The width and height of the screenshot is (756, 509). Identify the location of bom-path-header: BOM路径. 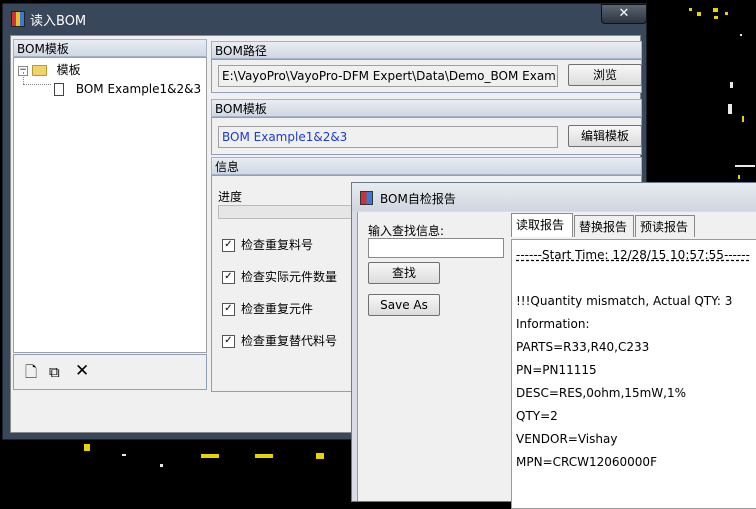
(426, 50).